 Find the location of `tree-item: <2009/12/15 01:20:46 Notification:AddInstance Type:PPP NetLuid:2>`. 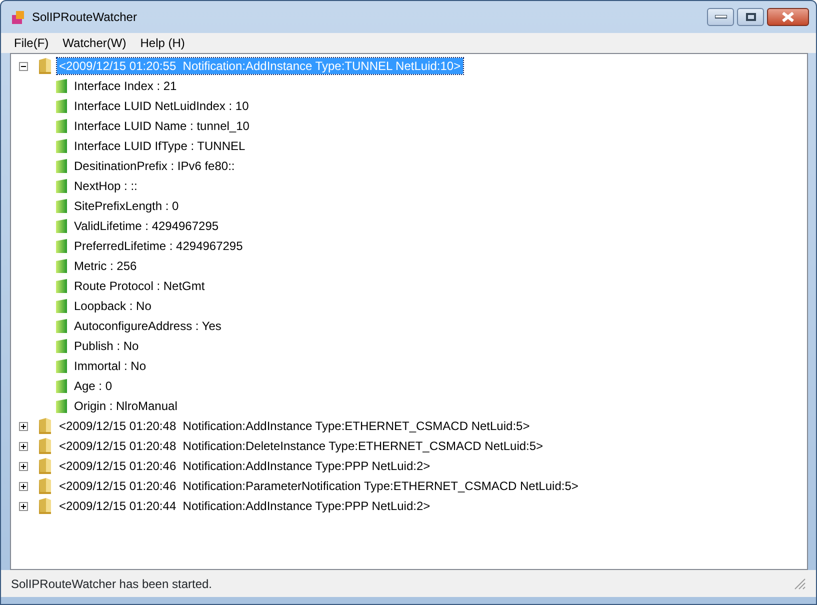

tree-item: <2009/12/15 01:20:46 Notification:AddInstance Type:PPP NetLuid:2> is located at coordinates (244, 466).